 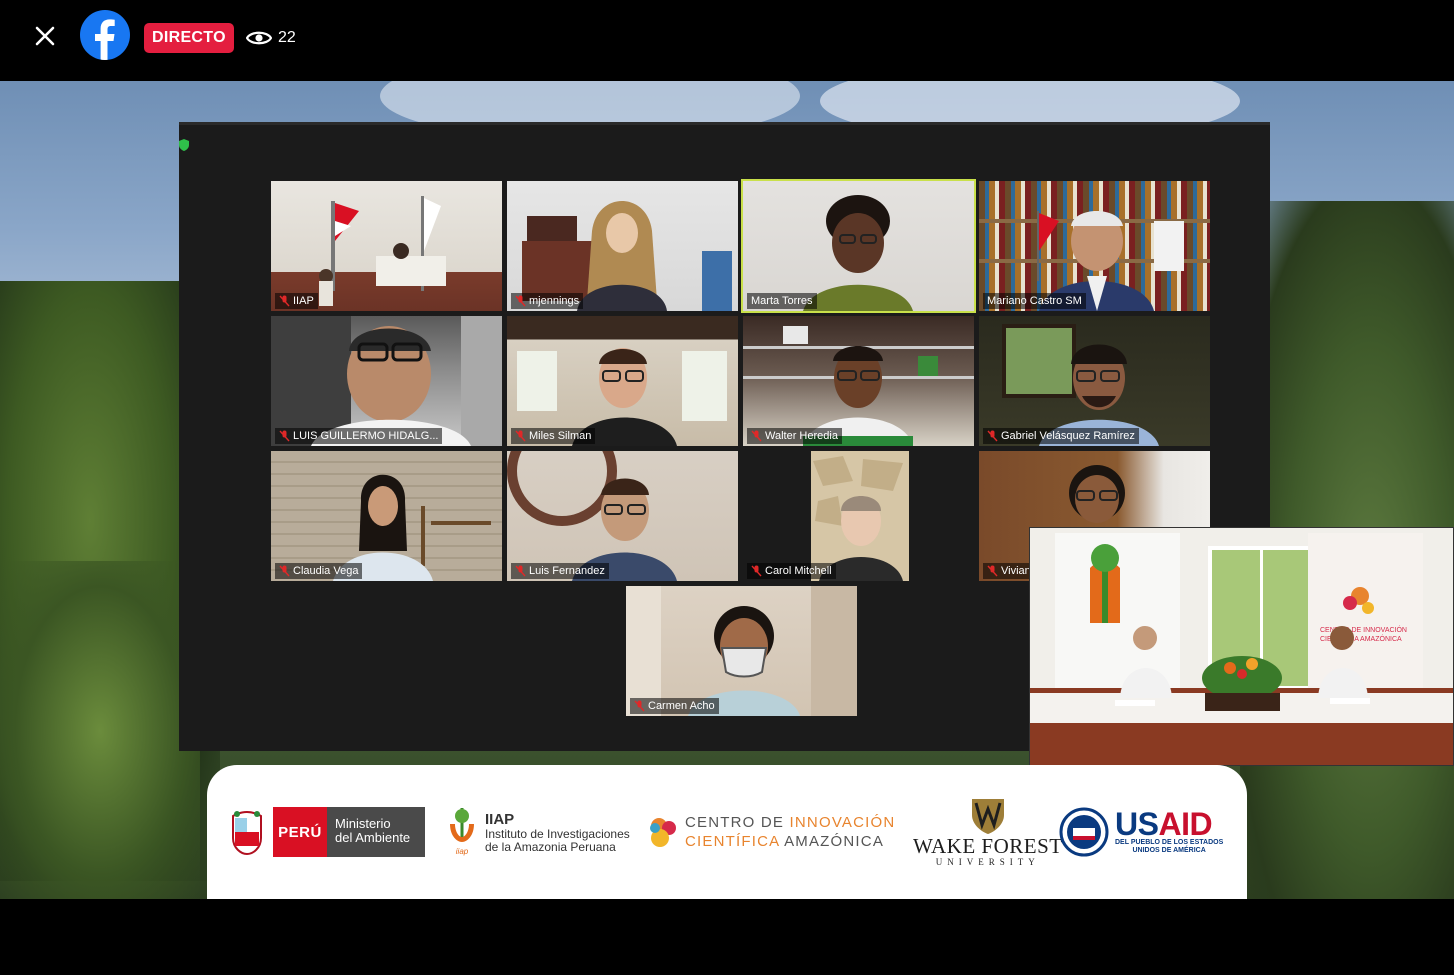 What do you see at coordinates (1009, 571) in the screenshot?
I see `participant-name: Vivian` at bounding box center [1009, 571].